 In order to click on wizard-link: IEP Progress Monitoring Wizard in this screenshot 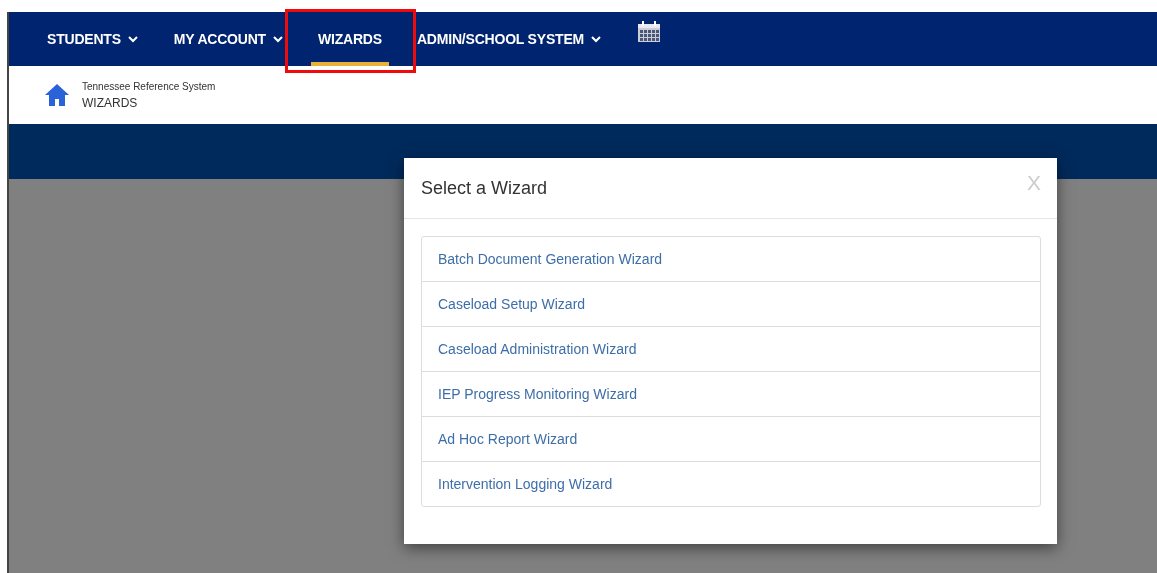, I will do `click(731, 393)`.